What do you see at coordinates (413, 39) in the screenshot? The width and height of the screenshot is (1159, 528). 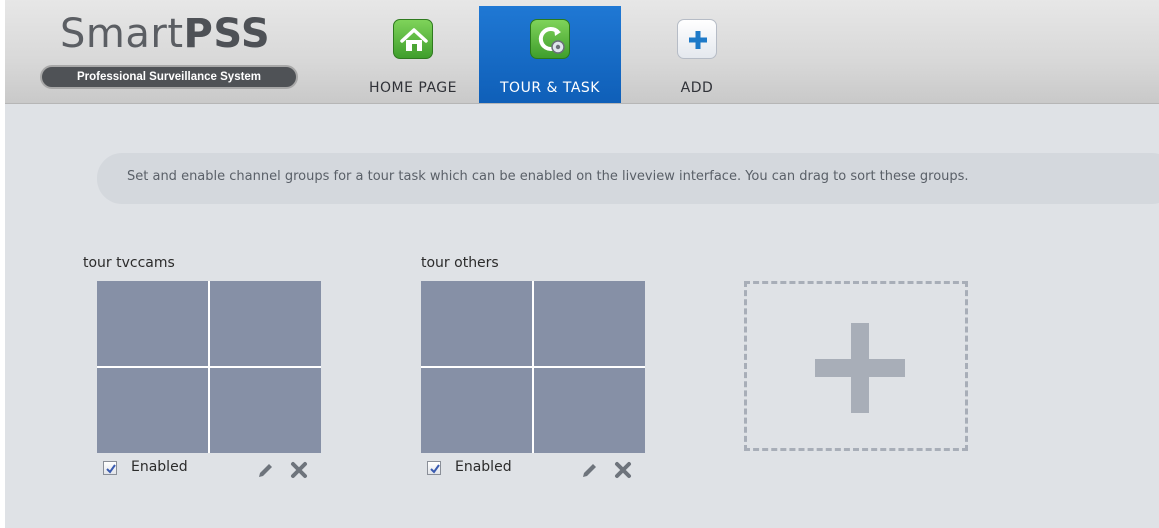 I see `home-icon` at bounding box center [413, 39].